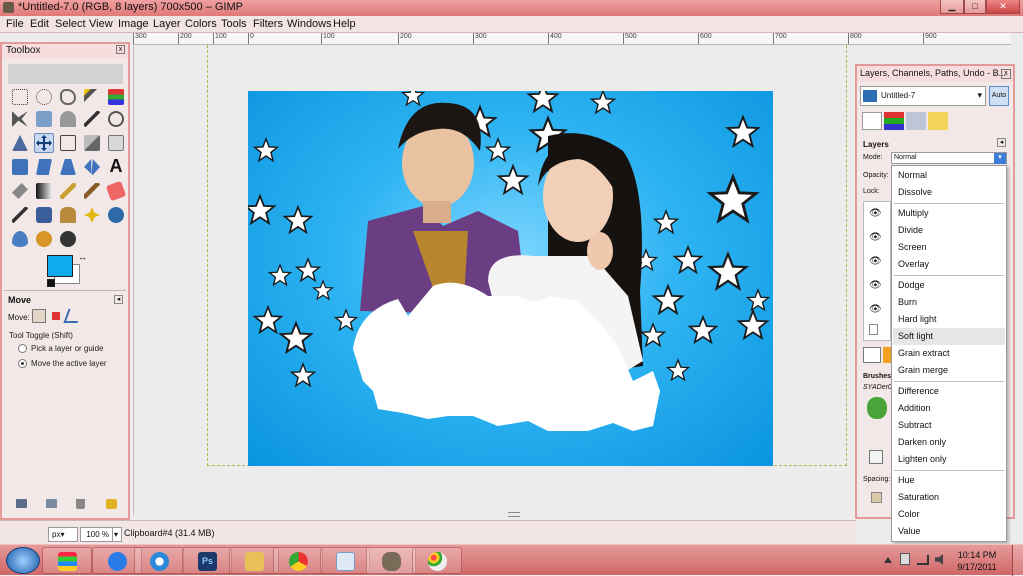  Describe the element at coordinates (268, 24) in the screenshot. I see `menu-filters: Filters` at that location.